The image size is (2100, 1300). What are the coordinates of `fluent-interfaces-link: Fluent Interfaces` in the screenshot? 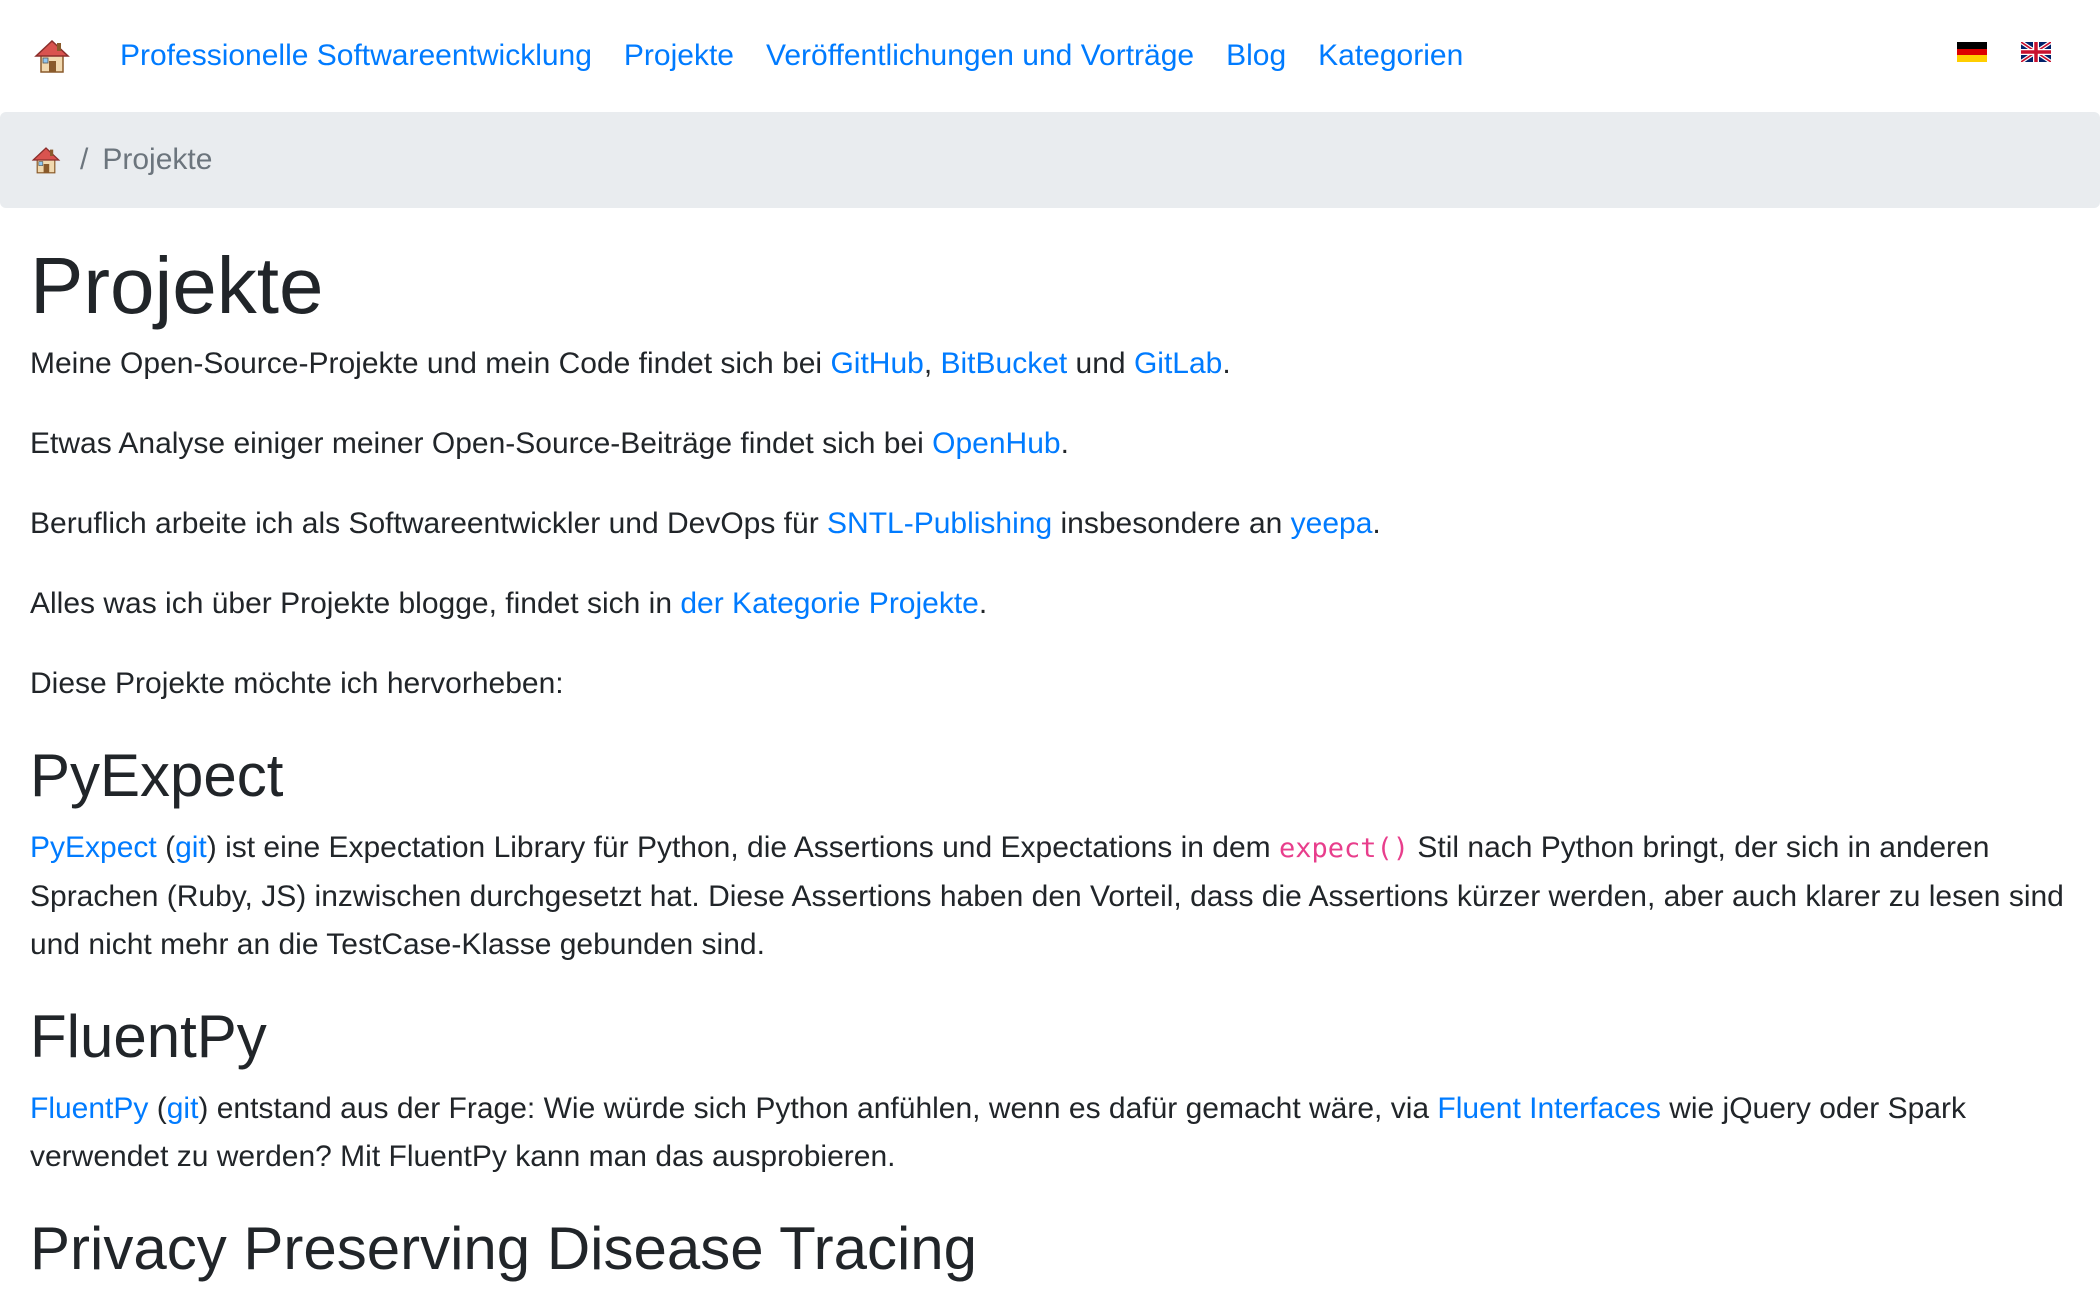 It's located at (1548, 1108).